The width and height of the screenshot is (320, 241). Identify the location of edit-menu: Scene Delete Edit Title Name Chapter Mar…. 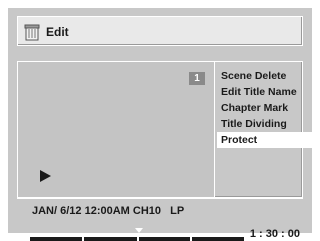
(266, 108).